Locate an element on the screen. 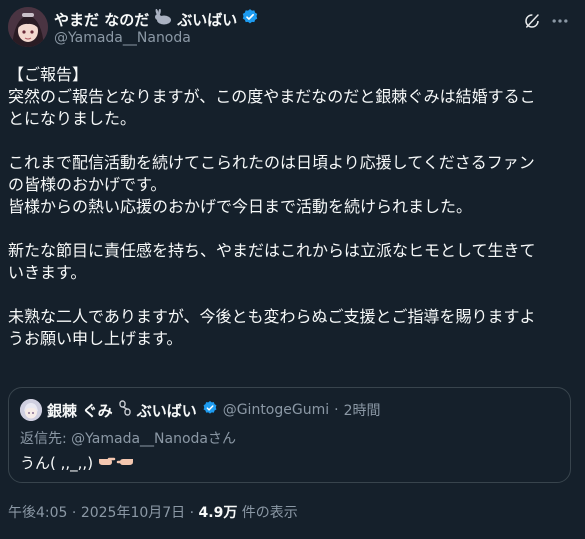 Image resolution: width=585 pixels, height=539 pixels. post-line: とになりました。 is located at coordinates (72, 118).